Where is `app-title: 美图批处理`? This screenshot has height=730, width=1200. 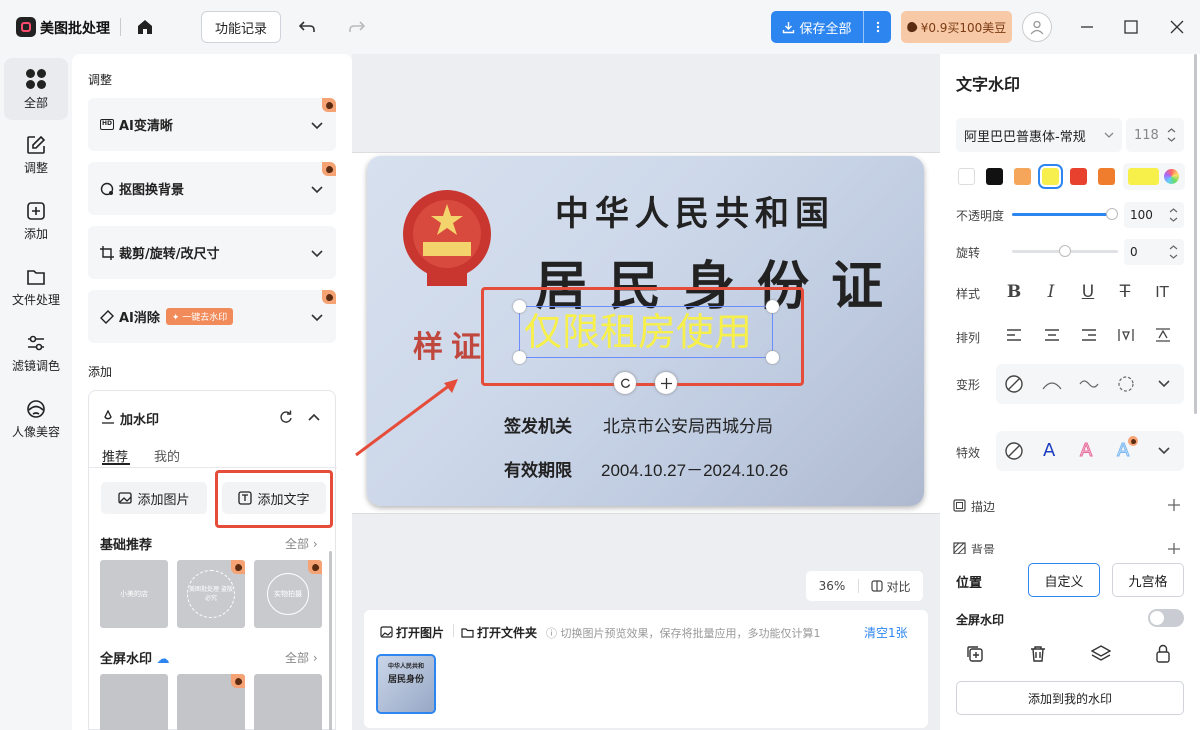 app-title: 美图批处理 is located at coordinates (75, 29).